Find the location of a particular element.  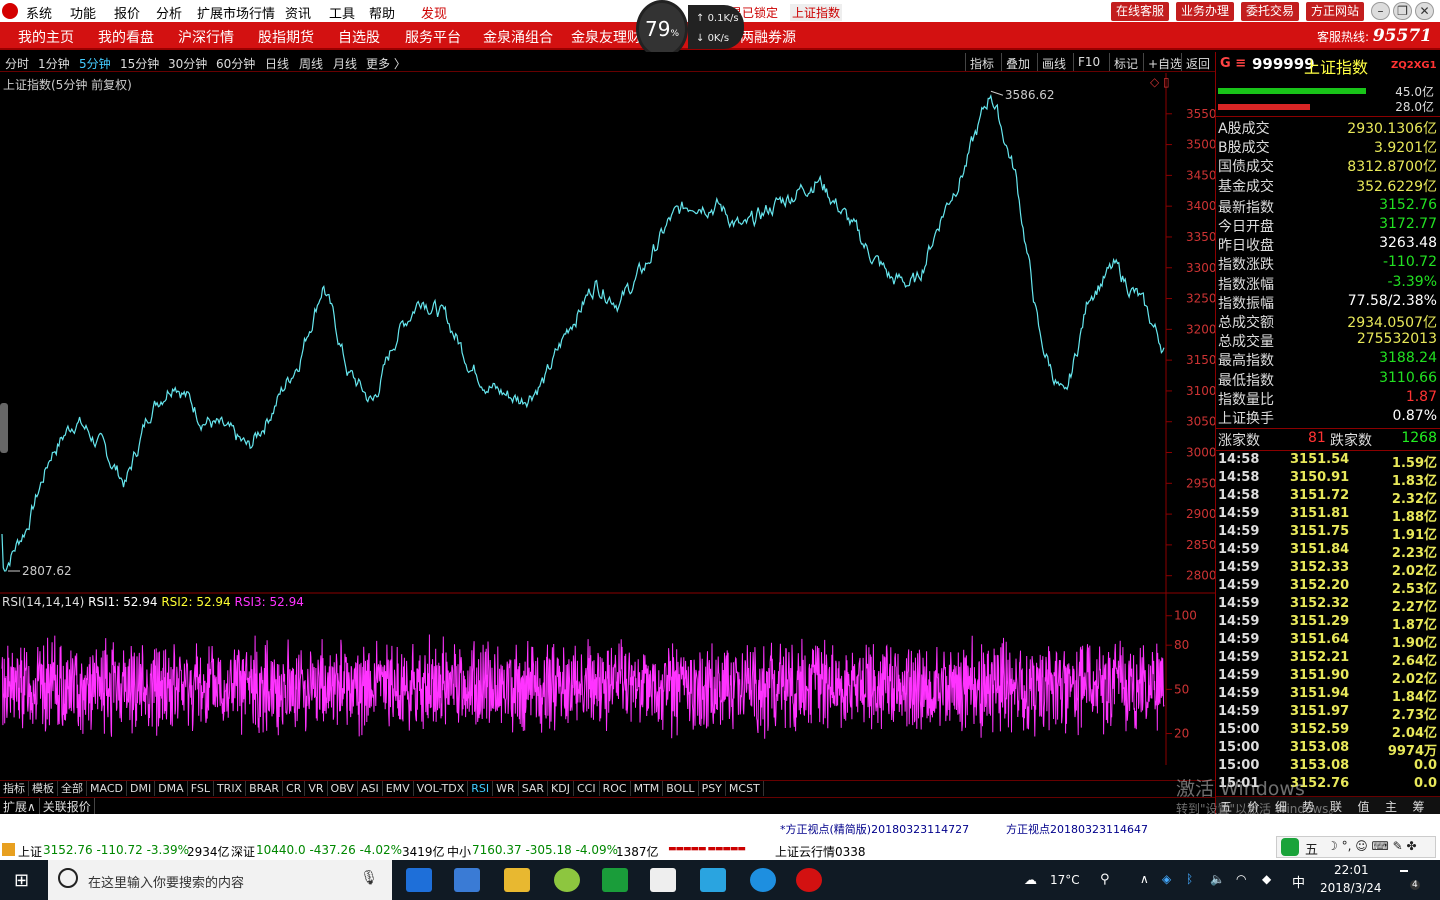

restore-icon: ❐ is located at coordinates (1402, 11).